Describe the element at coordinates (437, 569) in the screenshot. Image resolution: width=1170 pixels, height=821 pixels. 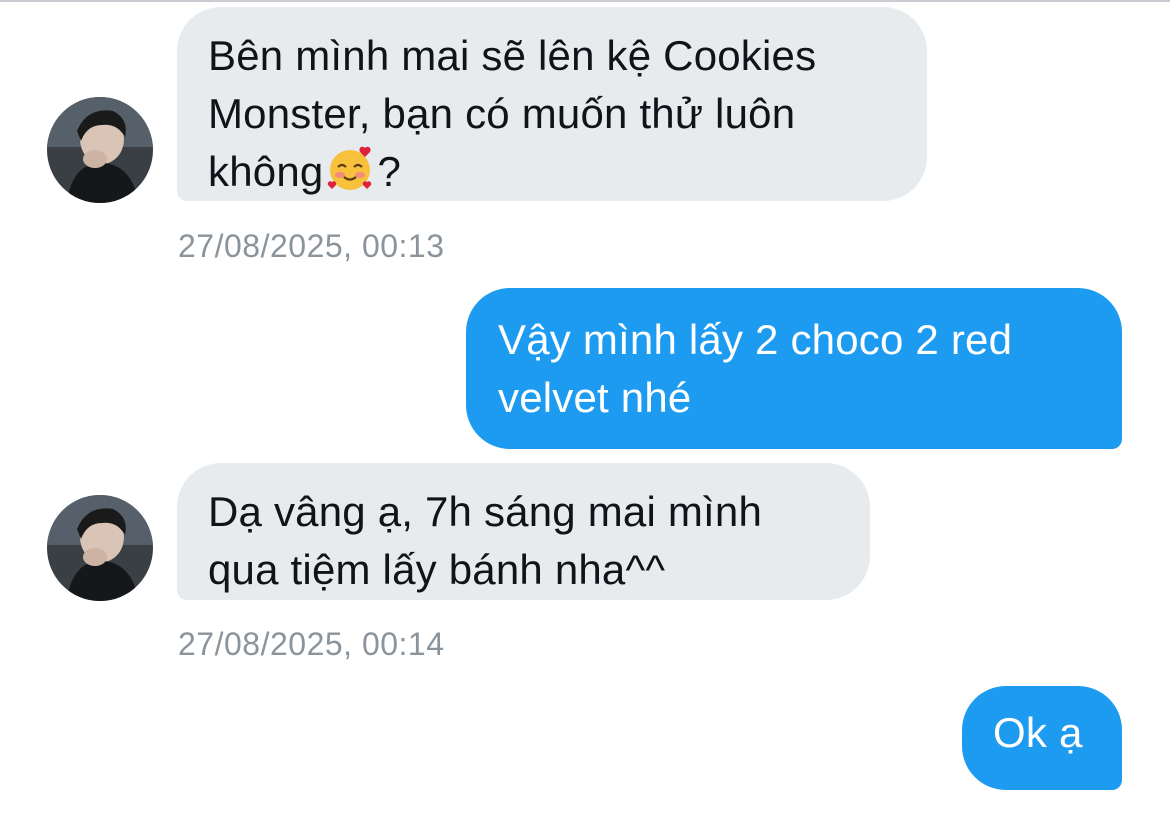
I see `message-text: qua tiệm lấy bánh nha^^` at that location.